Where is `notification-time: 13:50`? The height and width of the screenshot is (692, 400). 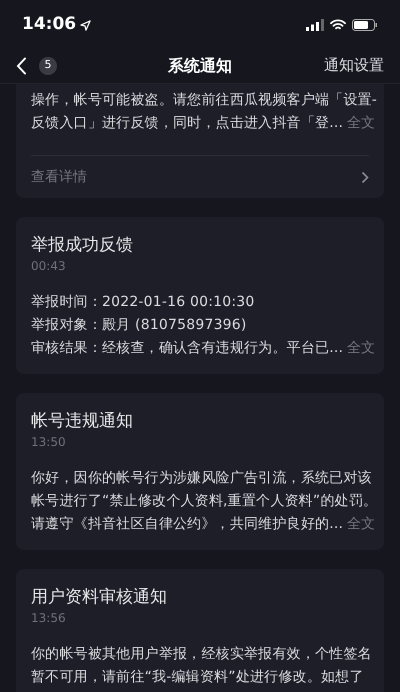
notification-time: 13:50 is located at coordinates (49, 442).